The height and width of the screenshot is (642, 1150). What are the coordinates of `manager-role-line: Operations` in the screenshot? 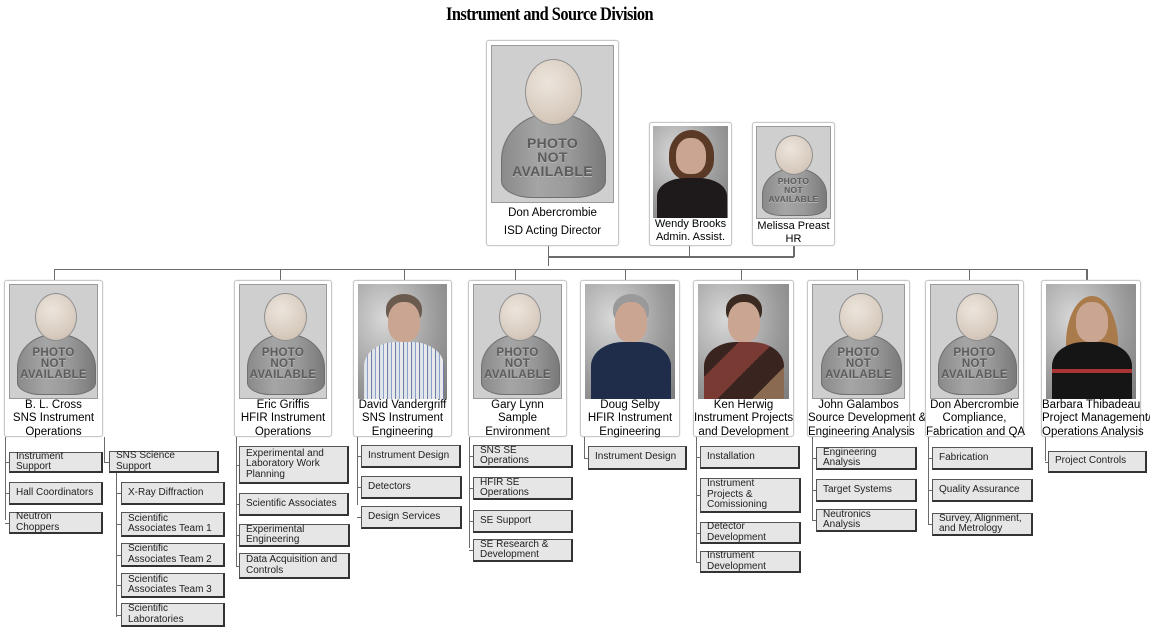 It's located at (283, 431).